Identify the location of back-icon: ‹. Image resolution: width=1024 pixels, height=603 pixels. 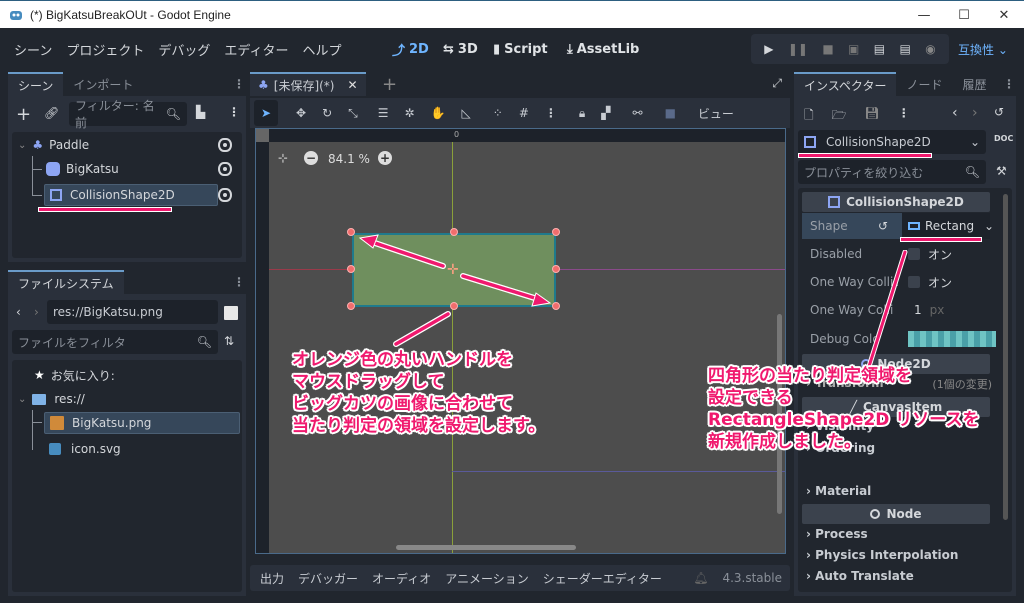
(18, 312).